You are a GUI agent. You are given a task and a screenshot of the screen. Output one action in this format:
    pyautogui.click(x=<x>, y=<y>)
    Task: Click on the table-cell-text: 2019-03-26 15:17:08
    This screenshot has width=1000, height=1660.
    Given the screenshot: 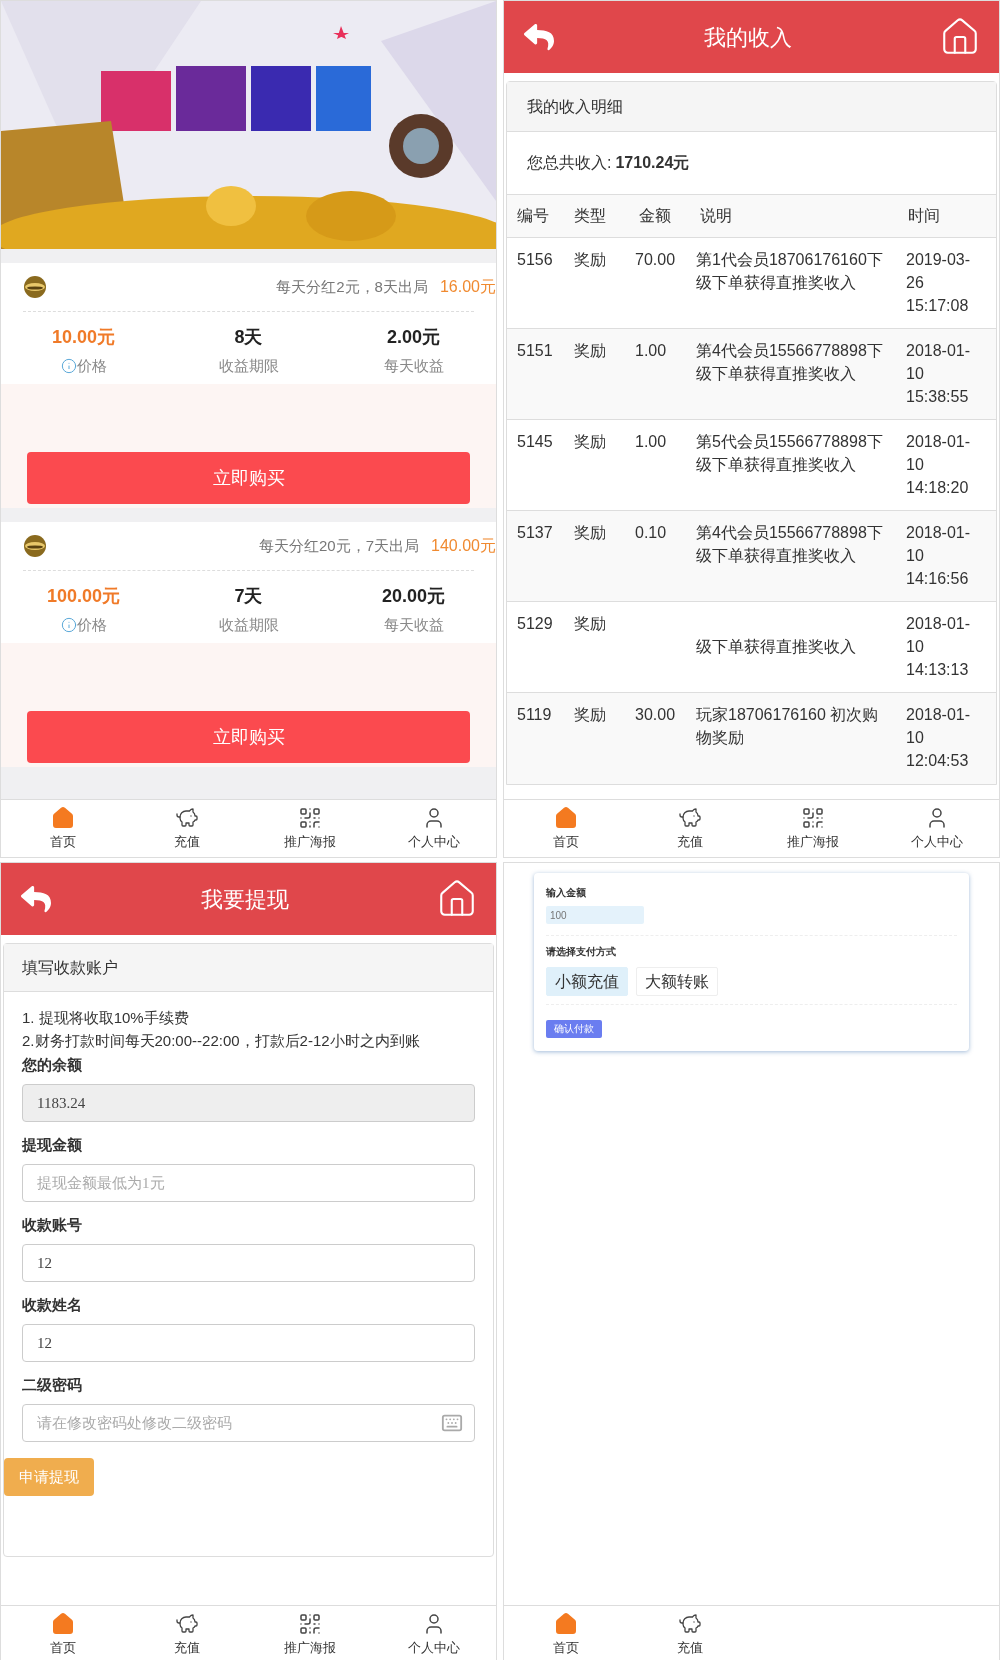 What is the action you would take?
    pyautogui.click(x=939, y=283)
    